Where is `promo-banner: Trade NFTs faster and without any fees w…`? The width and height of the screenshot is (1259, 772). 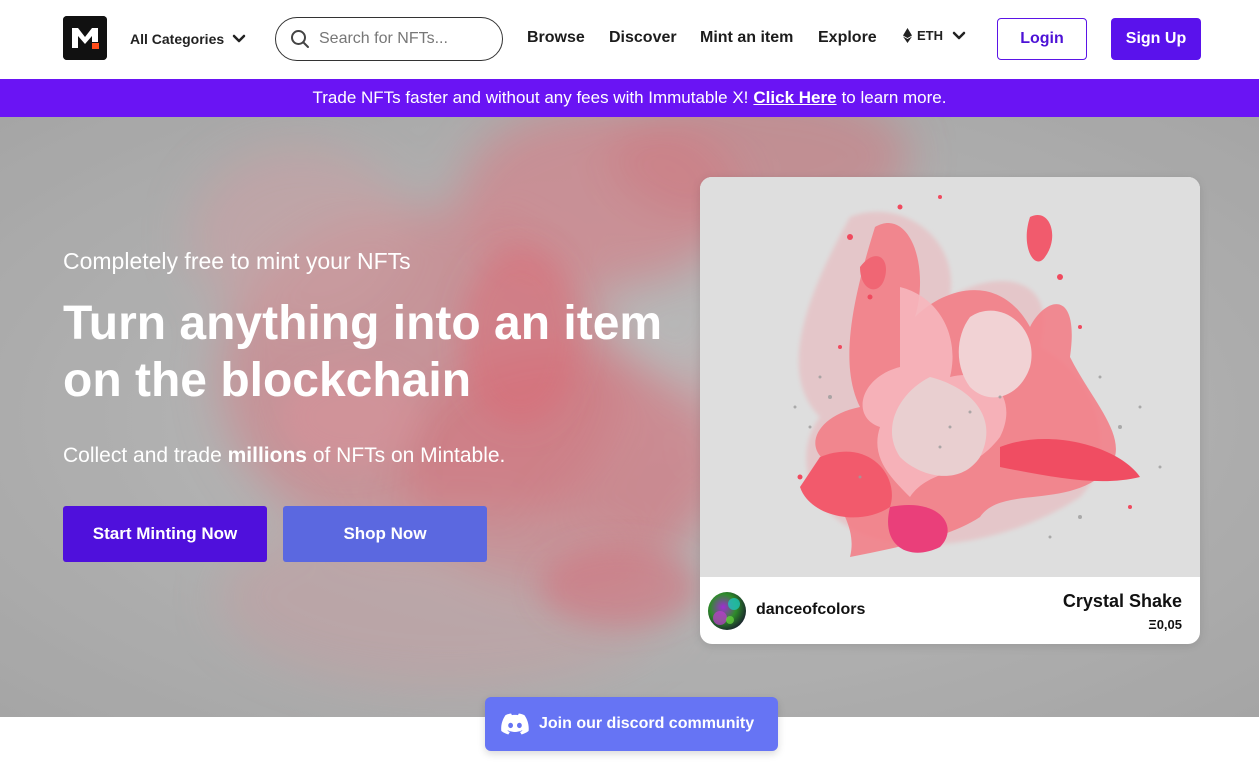
promo-banner: Trade NFTs faster and without any fees w… is located at coordinates (629, 98).